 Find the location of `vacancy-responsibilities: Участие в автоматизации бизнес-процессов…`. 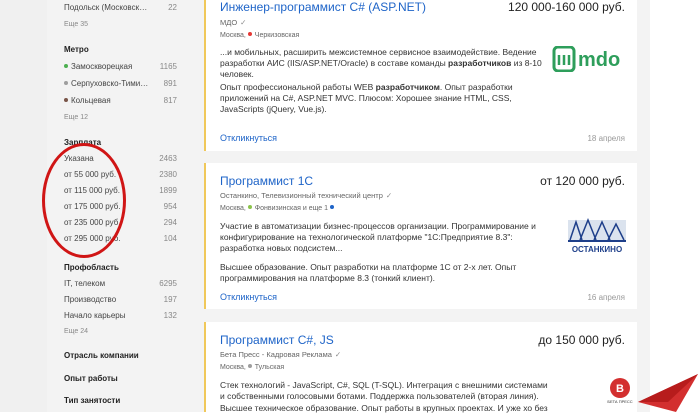

vacancy-responsibilities: Участие в автоматизации бизнес-процессов… is located at coordinates (378, 237).